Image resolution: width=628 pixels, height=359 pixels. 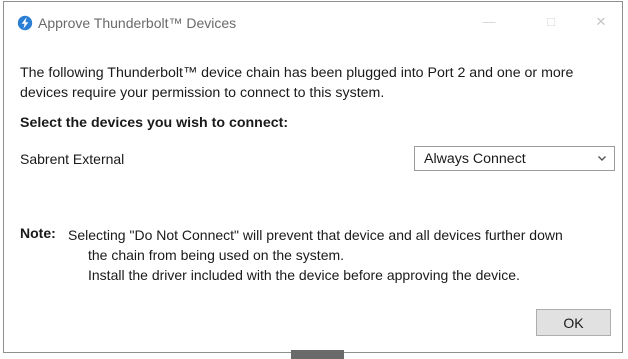 I want to click on connection-mode-dropdown: Always Connect, so click(x=514, y=158).